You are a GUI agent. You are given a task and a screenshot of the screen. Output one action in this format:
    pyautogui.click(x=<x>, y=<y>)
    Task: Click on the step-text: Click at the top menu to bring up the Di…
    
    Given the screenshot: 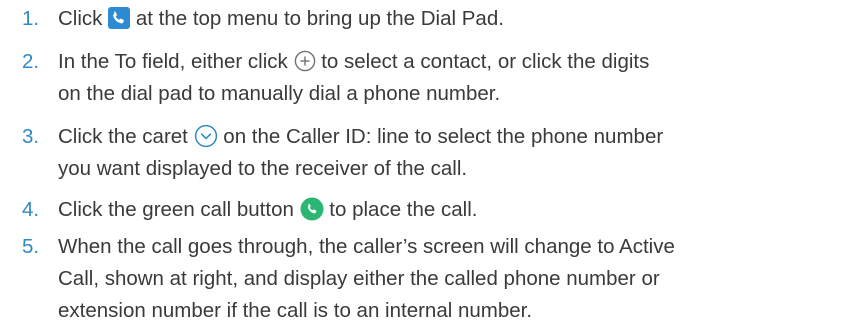 What is the action you would take?
    pyautogui.click(x=448, y=19)
    